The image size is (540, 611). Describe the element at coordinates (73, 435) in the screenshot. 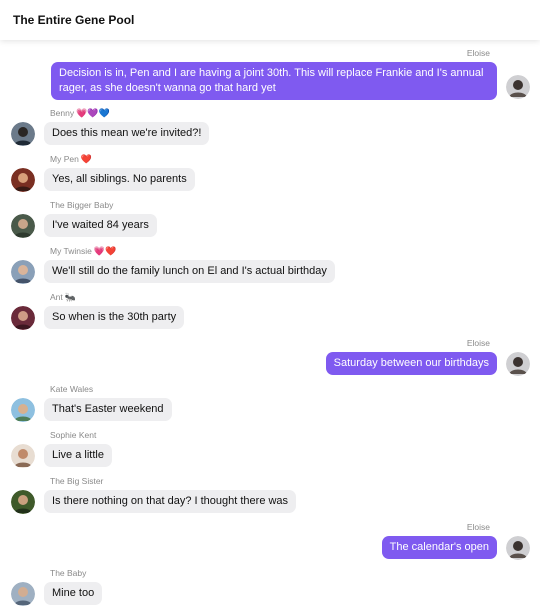

I see `sender-name: Sophie Kent` at that location.